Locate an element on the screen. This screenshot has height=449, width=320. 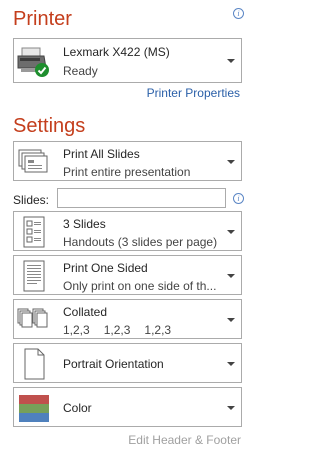
orientation-title: Portrait Orientation is located at coordinates (113, 364).